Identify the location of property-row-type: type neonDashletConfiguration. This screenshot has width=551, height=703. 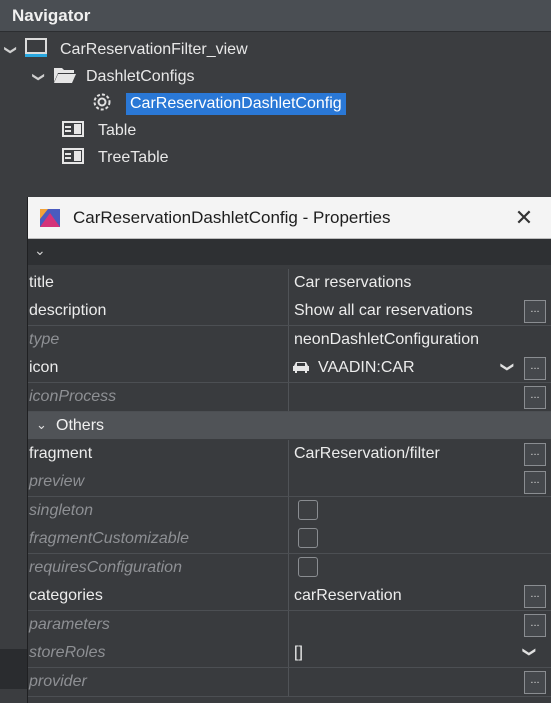
(289, 340).